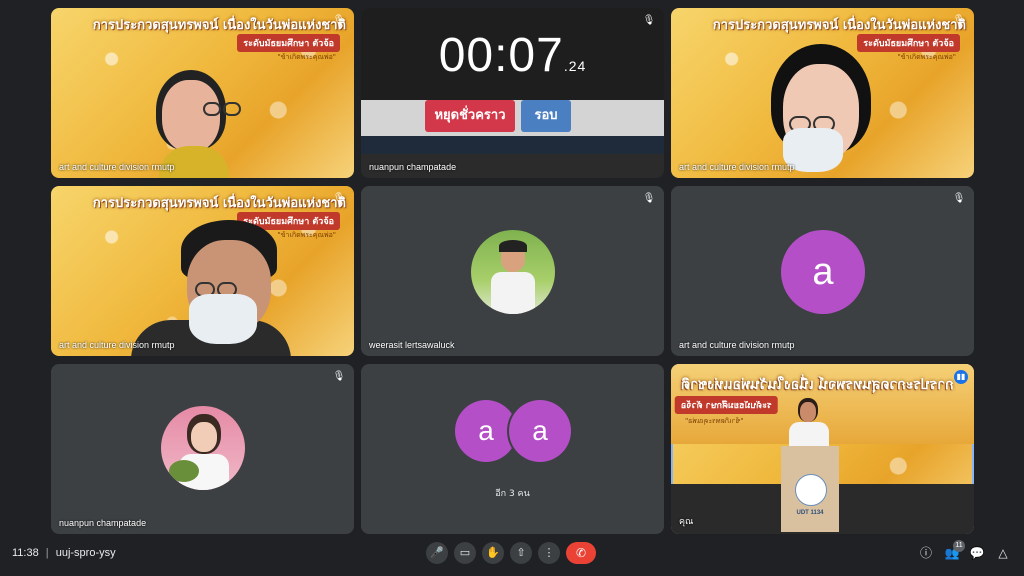 Image resolution: width=1024 pixels, height=576 pixels. Describe the element at coordinates (961, 377) in the screenshot. I see `speaking-indicator-icon: ▮▮` at that location.